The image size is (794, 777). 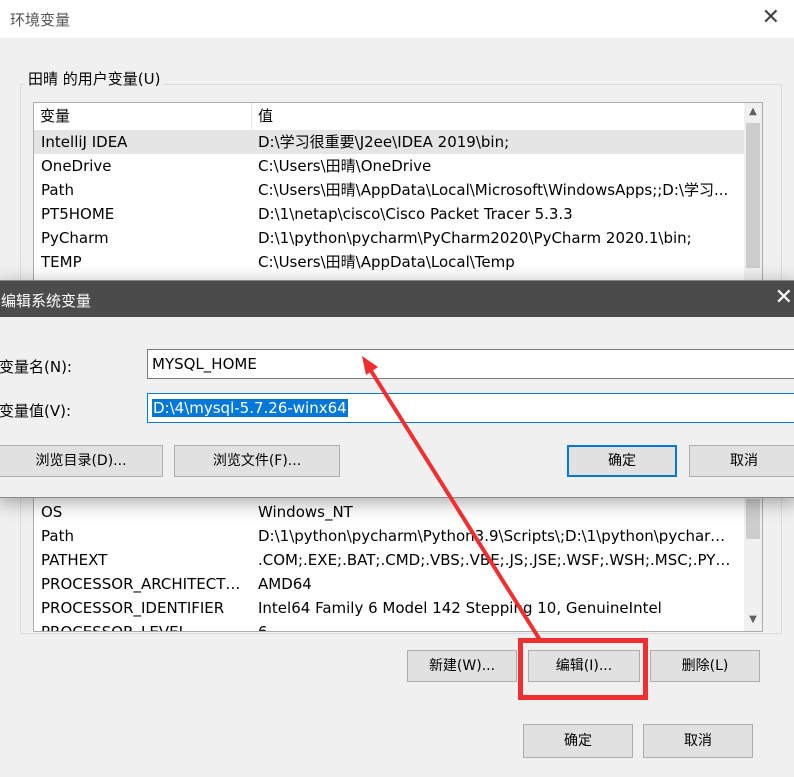 I want to click on arrow-head-icon, so click(x=370, y=365).